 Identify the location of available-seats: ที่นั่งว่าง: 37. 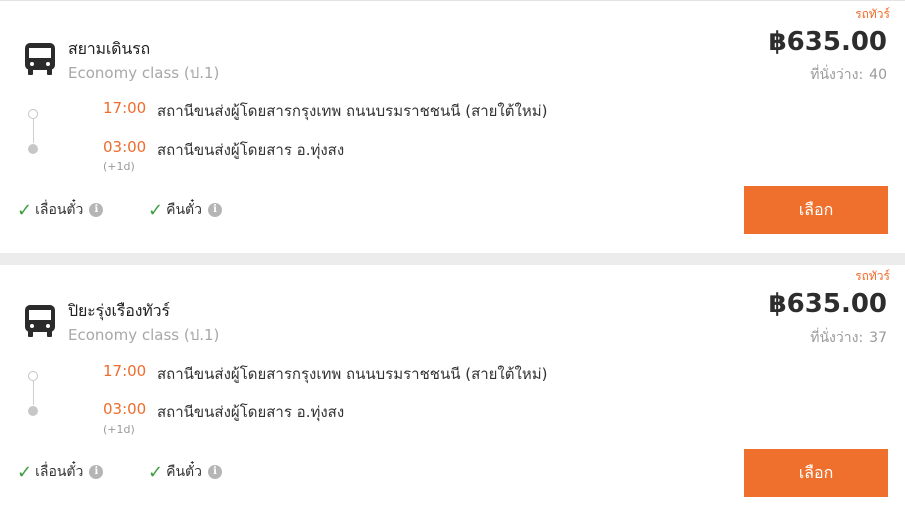
(848, 338).